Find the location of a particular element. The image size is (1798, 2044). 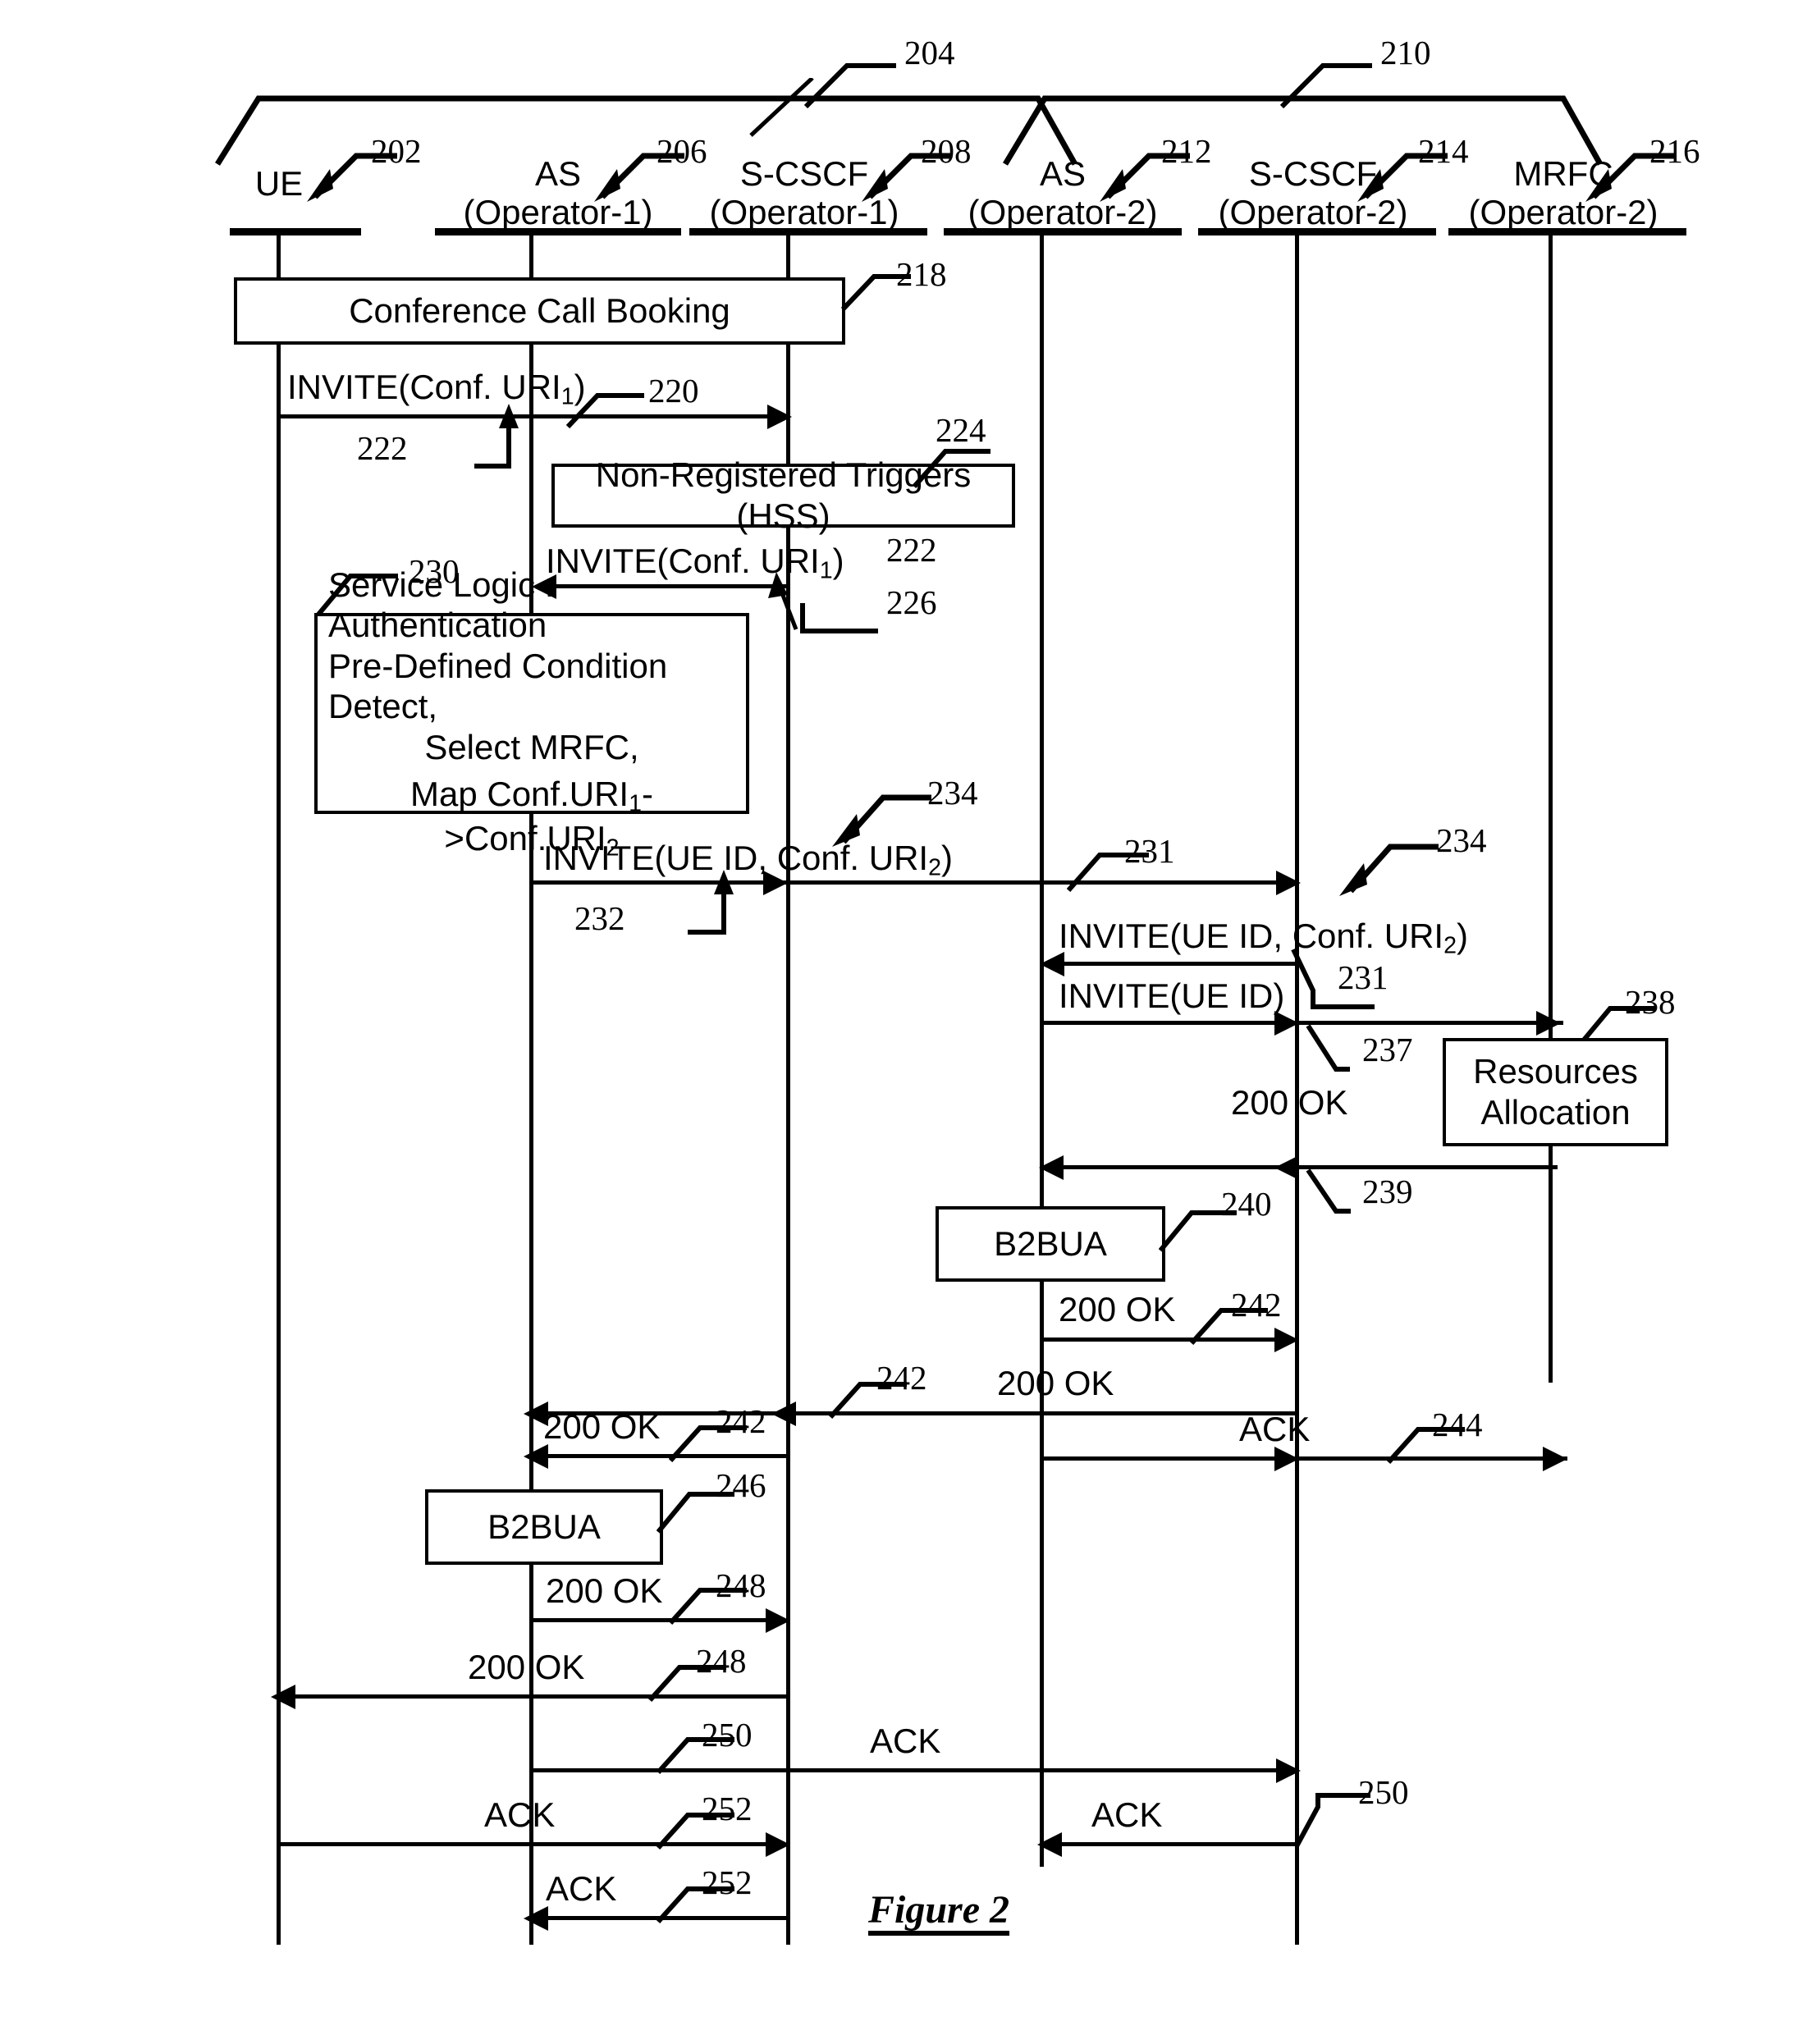

arrowhead-right-244-mid is located at coordinates (1286, 1459).